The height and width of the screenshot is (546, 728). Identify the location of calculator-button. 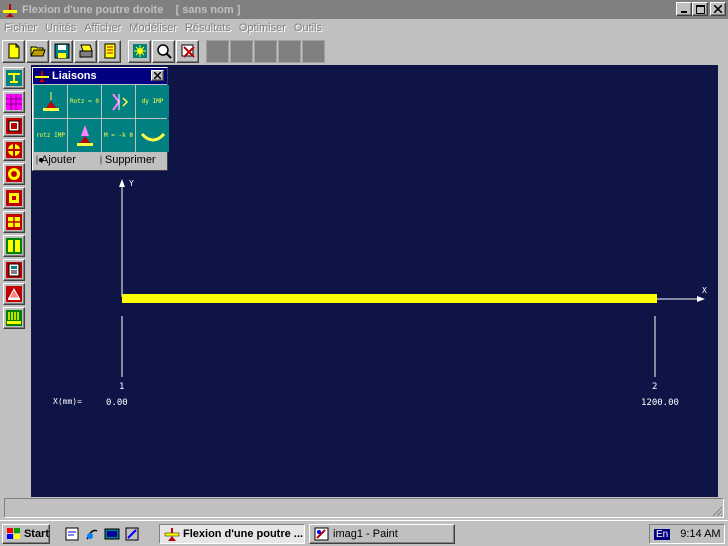
(14, 270).